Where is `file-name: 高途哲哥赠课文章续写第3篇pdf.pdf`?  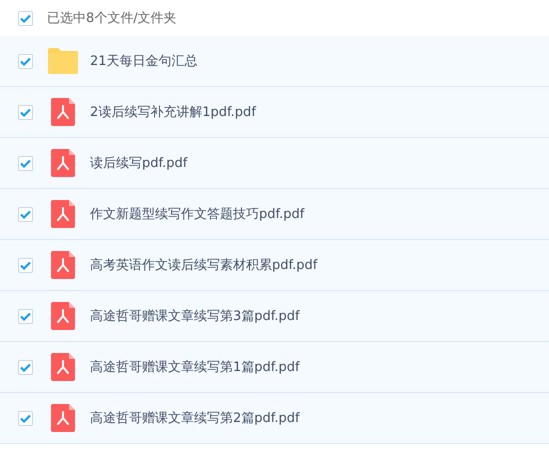 file-name: 高途哲哥赠课文章续写第3篇pdf.pdf is located at coordinates (195, 316).